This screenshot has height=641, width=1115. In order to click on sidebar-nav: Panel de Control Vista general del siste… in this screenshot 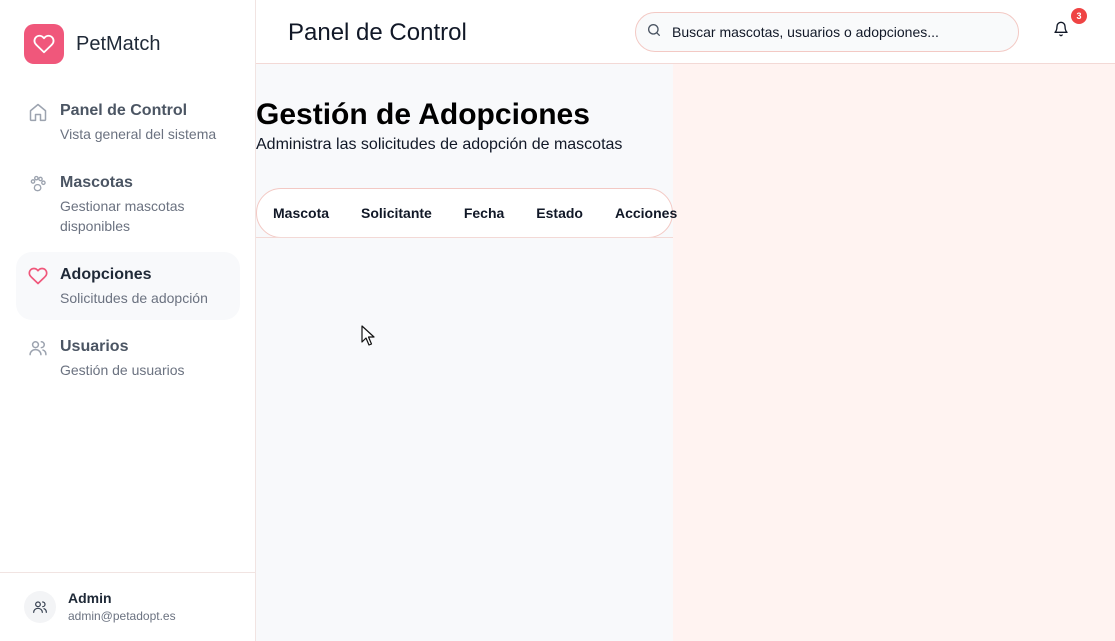, I will do `click(128, 242)`.